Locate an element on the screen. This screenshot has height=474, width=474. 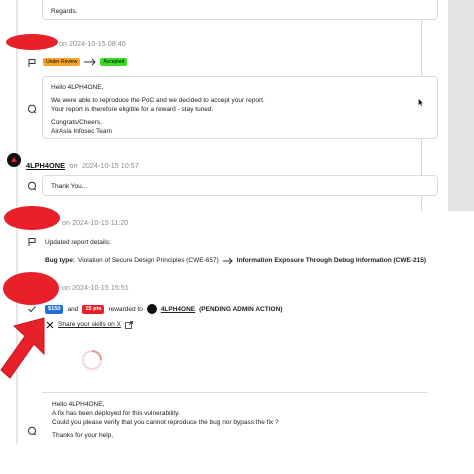
points-badge: 15 pts is located at coordinates (93, 309).